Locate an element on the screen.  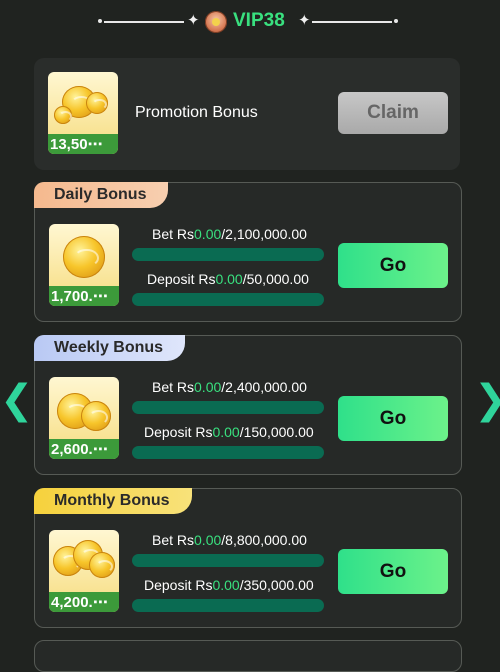
claim-button: Claim is located at coordinates (393, 113).